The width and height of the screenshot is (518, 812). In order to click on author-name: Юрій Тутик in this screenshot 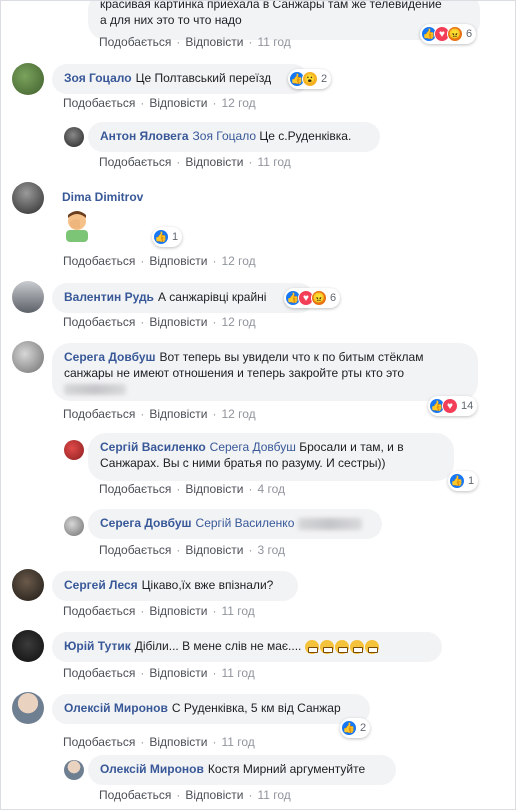, I will do `click(97, 646)`.